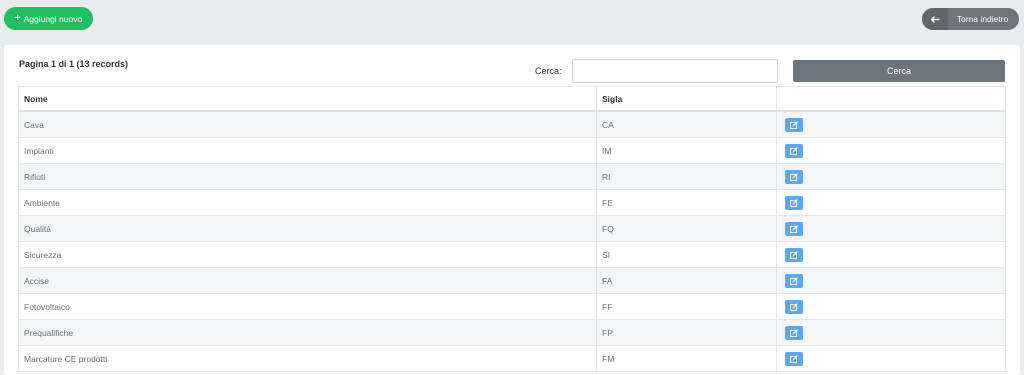 This screenshot has height=375, width=1024. What do you see at coordinates (982, 19) in the screenshot?
I see `back-label: Torna indietro` at bounding box center [982, 19].